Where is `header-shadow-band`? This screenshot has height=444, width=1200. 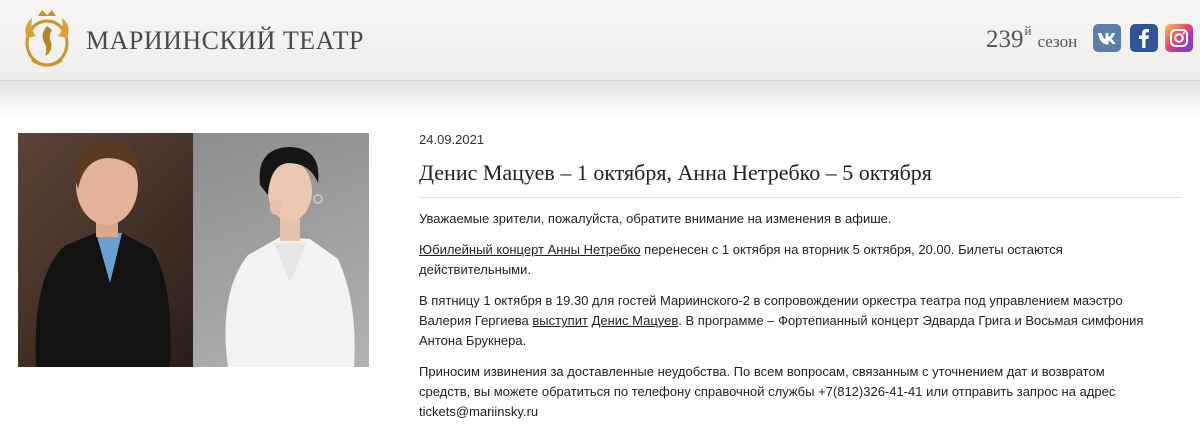 header-shadow-band is located at coordinates (600, 99).